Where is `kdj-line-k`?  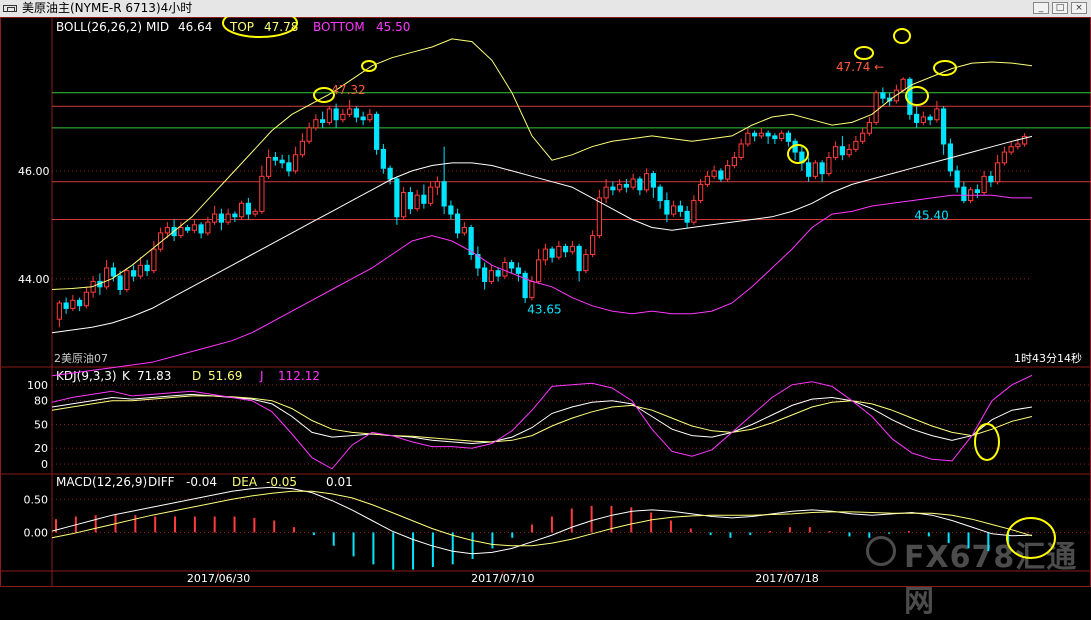
kdj-line-k is located at coordinates (542, 419).